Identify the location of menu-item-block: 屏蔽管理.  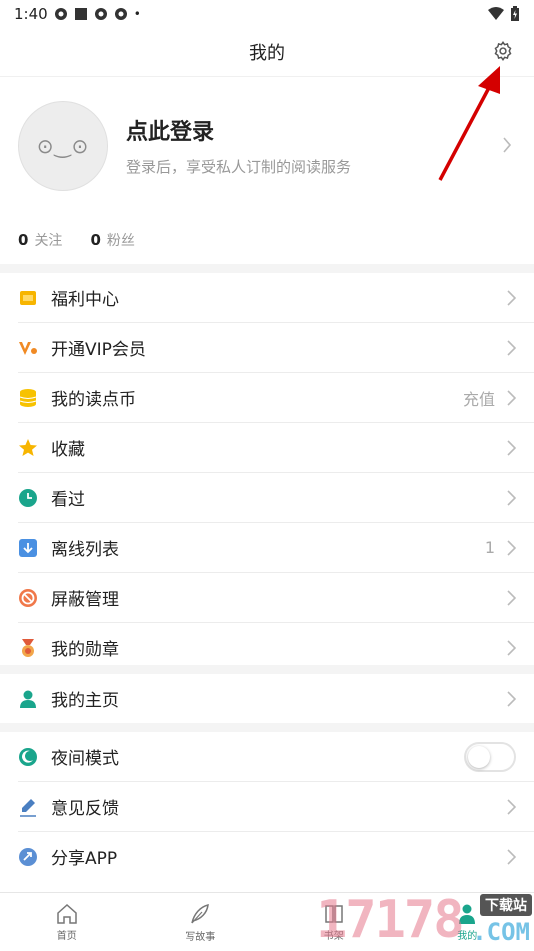
(276, 598).